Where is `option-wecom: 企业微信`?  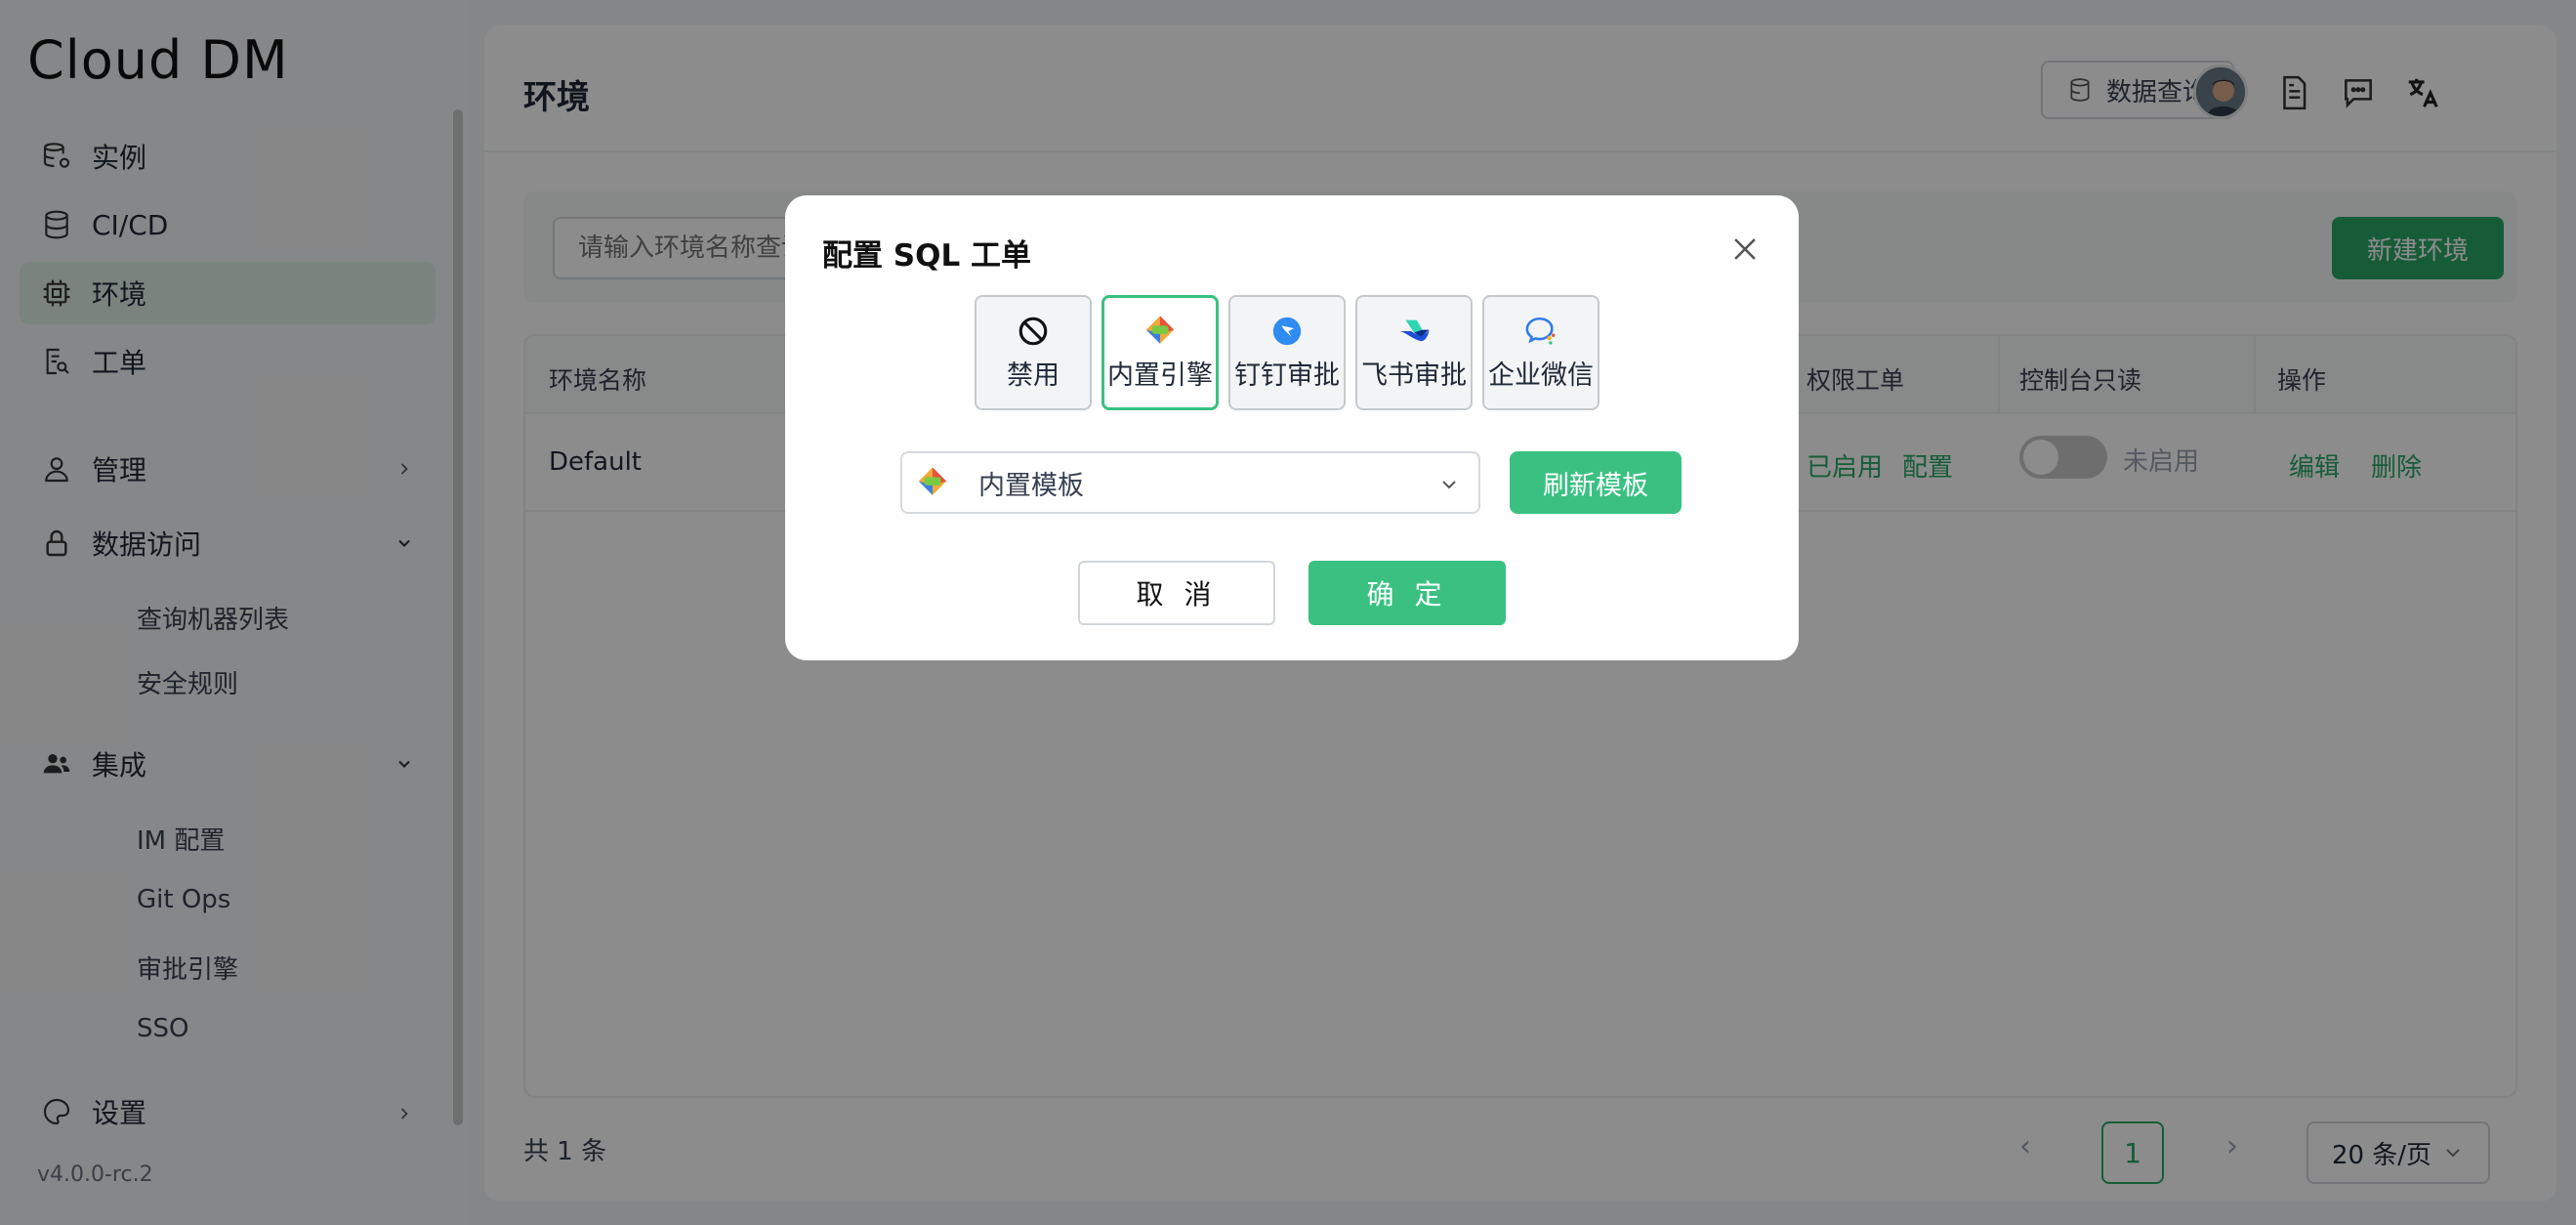 option-wecom: 企业微信 is located at coordinates (1541, 352).